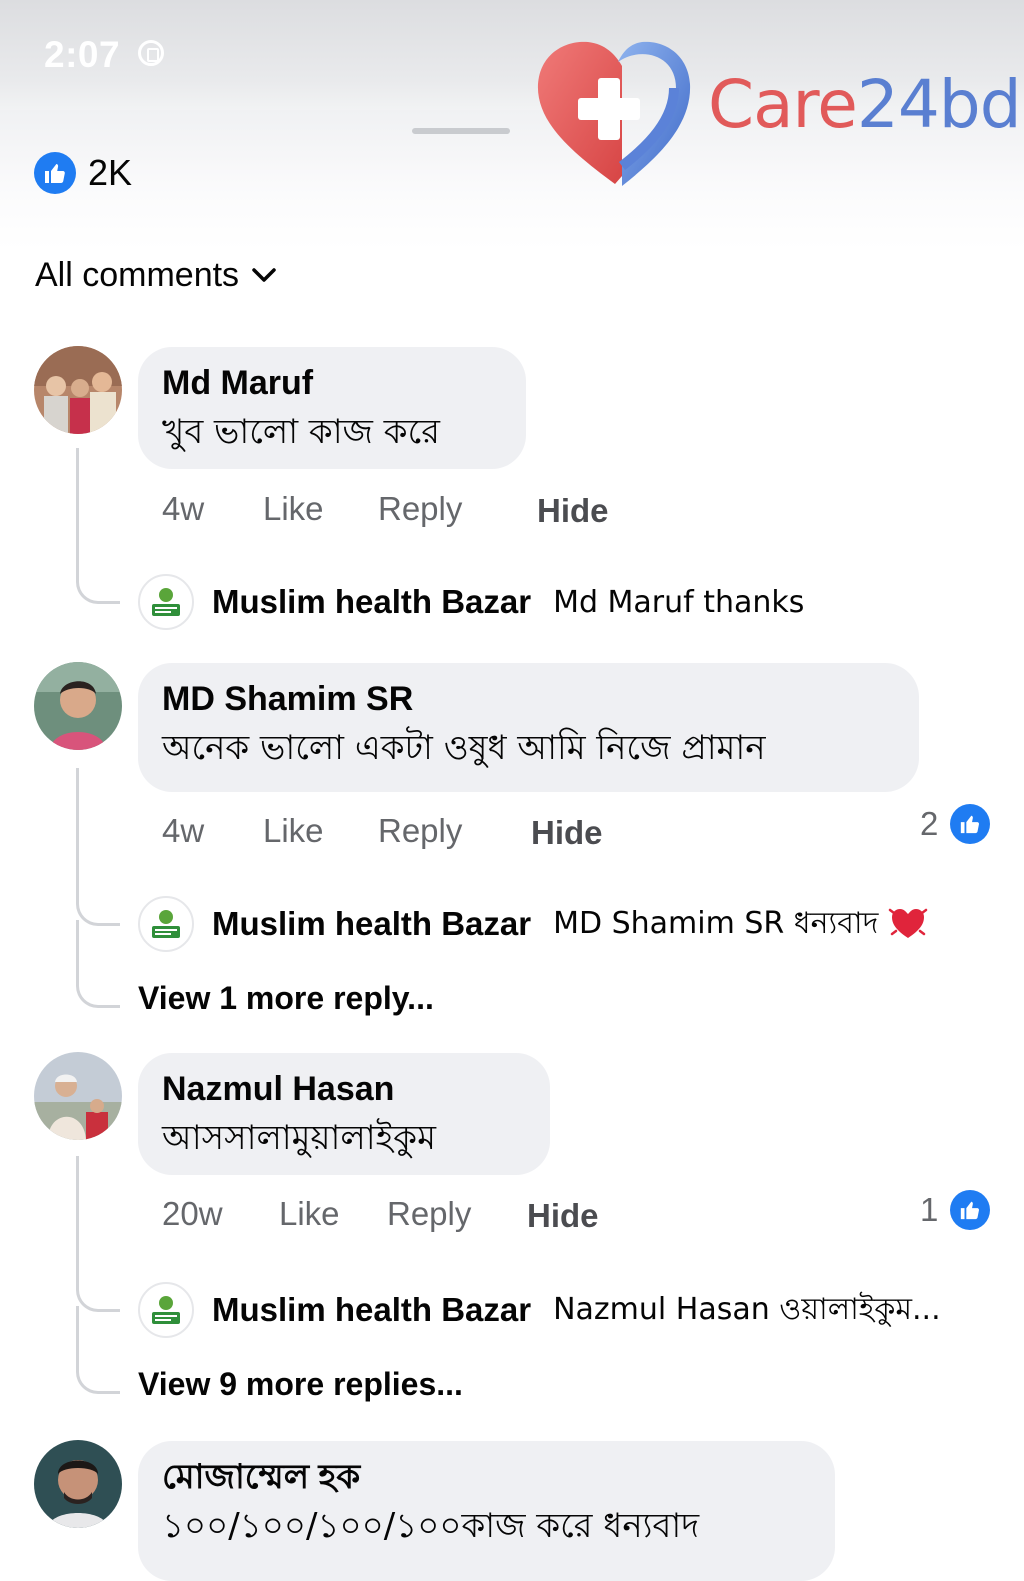  I want to click on filter-label: All comments, so click(137, 275).